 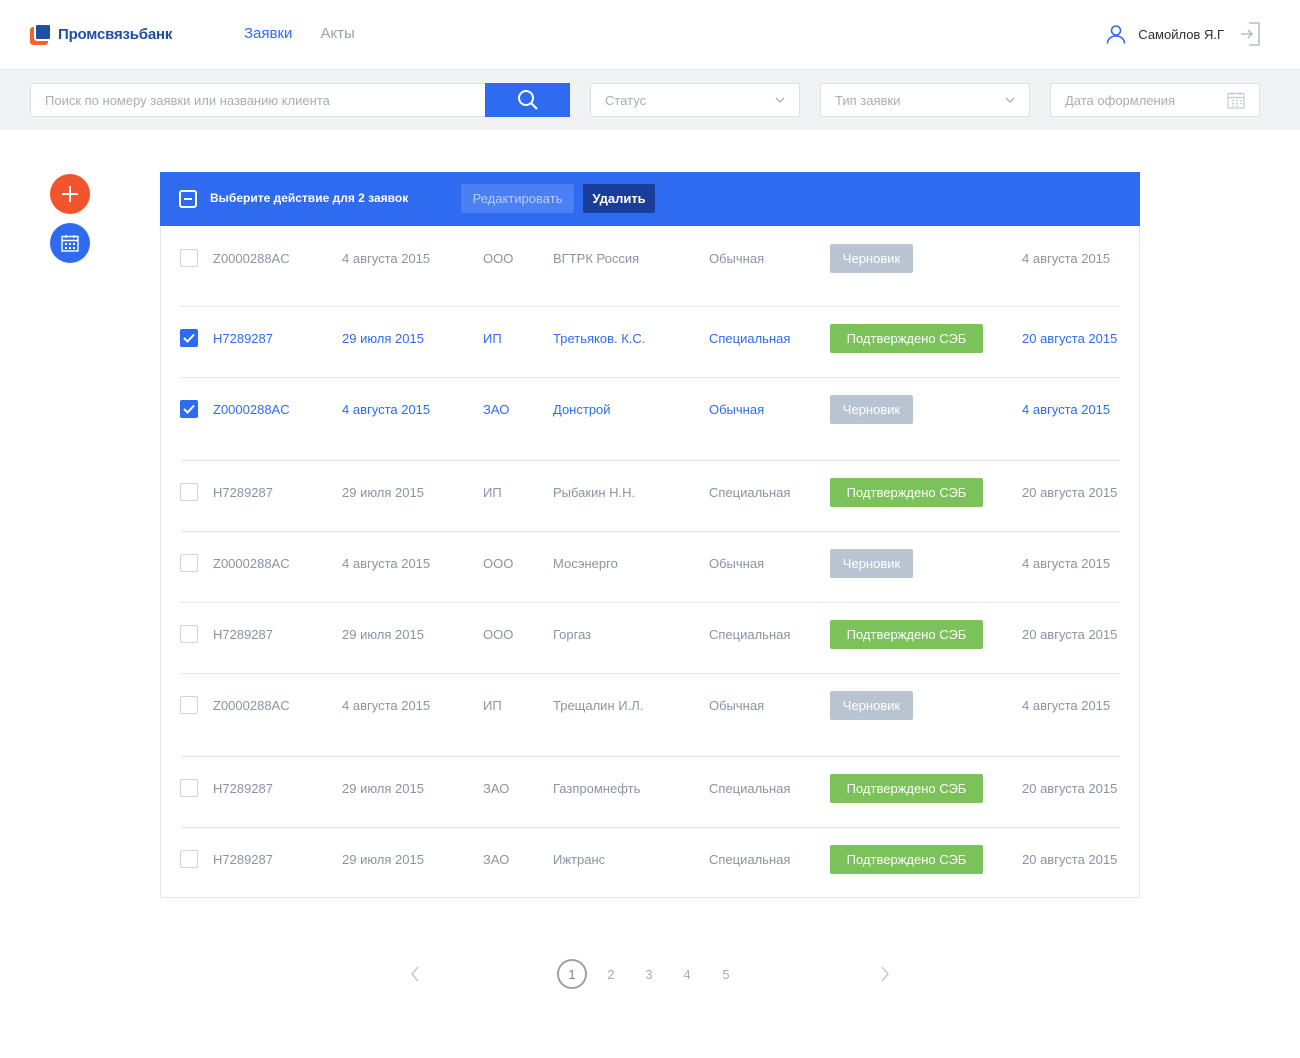 I want to click on select-all-checkbox, so click(x=188, y=199).